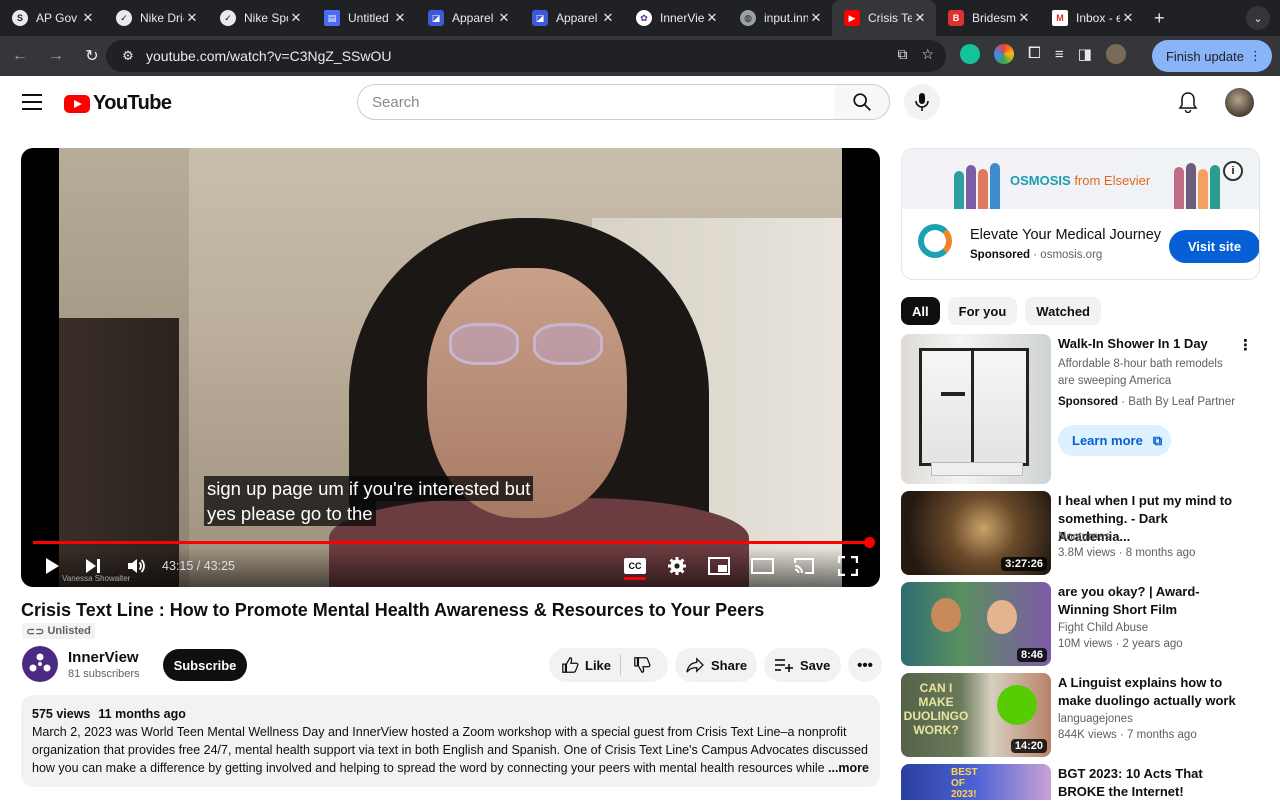 The height and width of the screenshot is (801, 1280). What do you see at coordinates (205, 665) in the screenshot?
I see `subscribe-button: Subscribe` at bounding box center [205, 665].